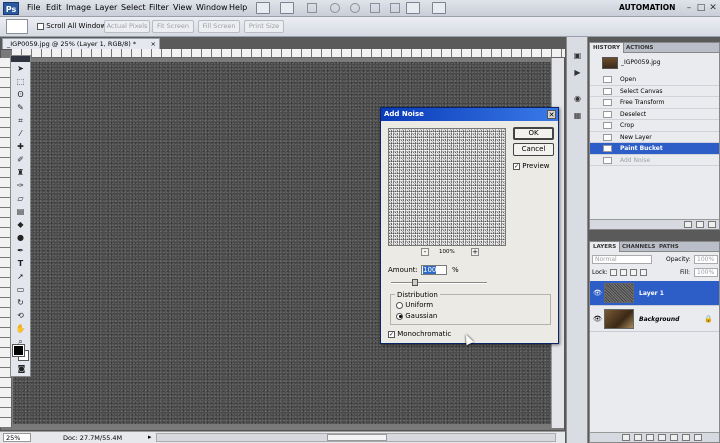 Image resolution: width=720 pixels, height=443 pixels. Describe the element at coordinates (355, 8) in the screenshot. I see `zoom-tool-icon` at that location.